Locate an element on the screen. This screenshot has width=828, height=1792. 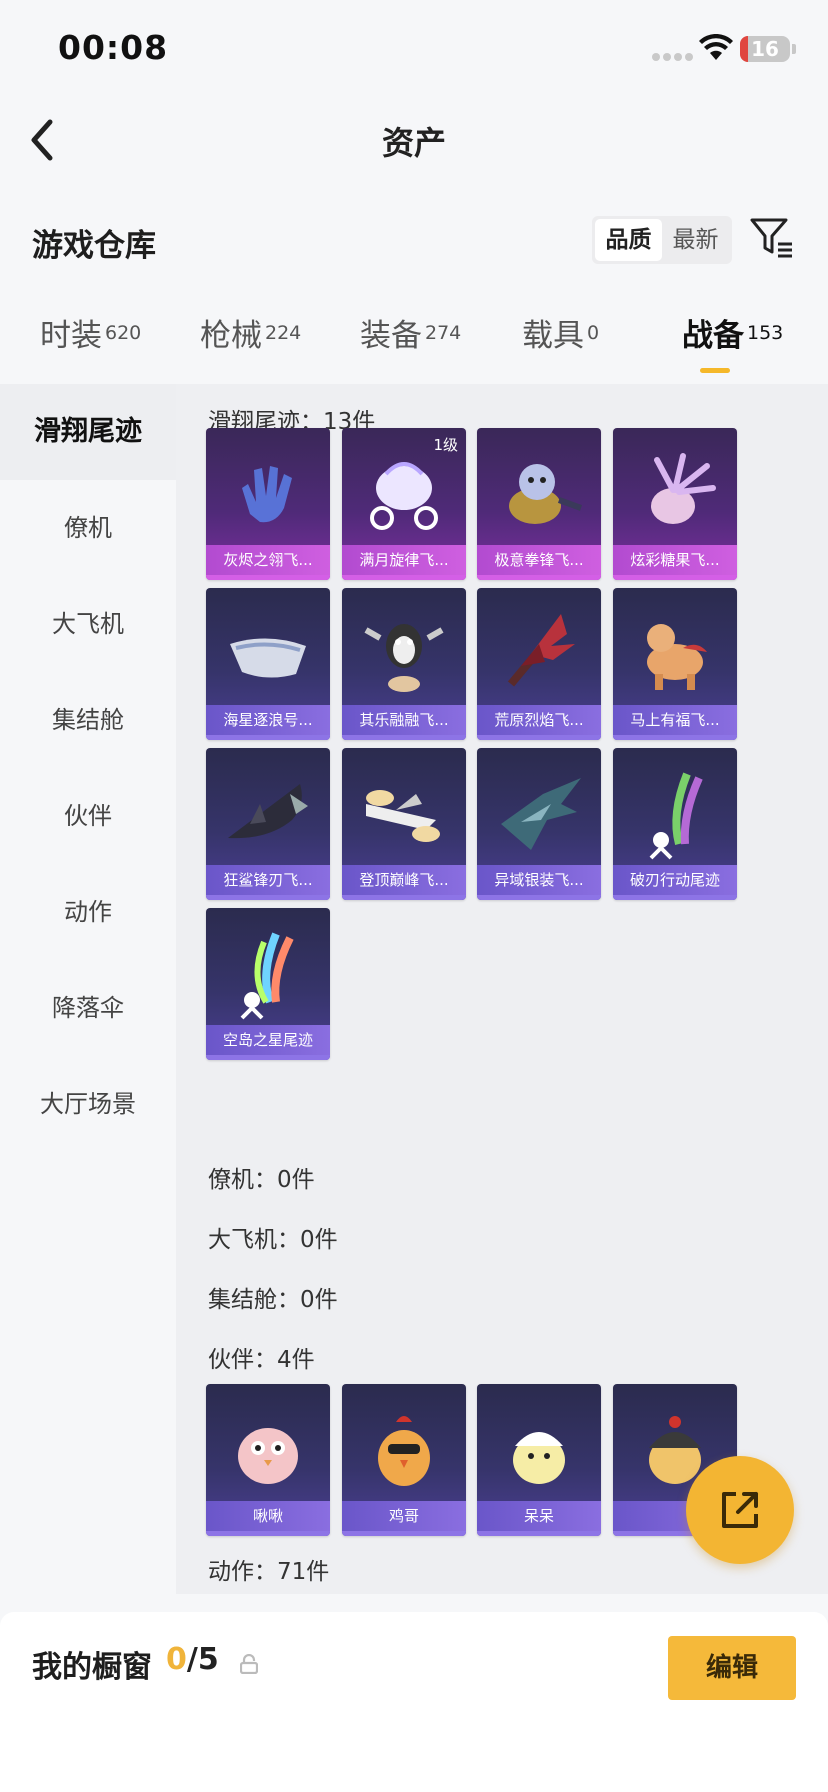
sidebar-item-partner: 伙伴 is located at coordinates (88, 816).